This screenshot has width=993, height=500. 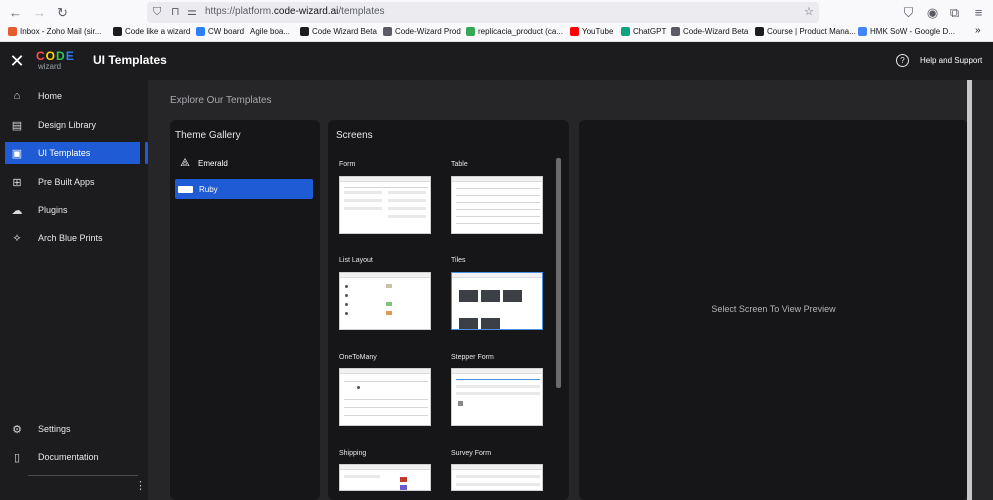 What do you see at coordinates (591, 31) in the screenshot?
I see `bookmark-item: YouTube` at bounding box center [591, 31].